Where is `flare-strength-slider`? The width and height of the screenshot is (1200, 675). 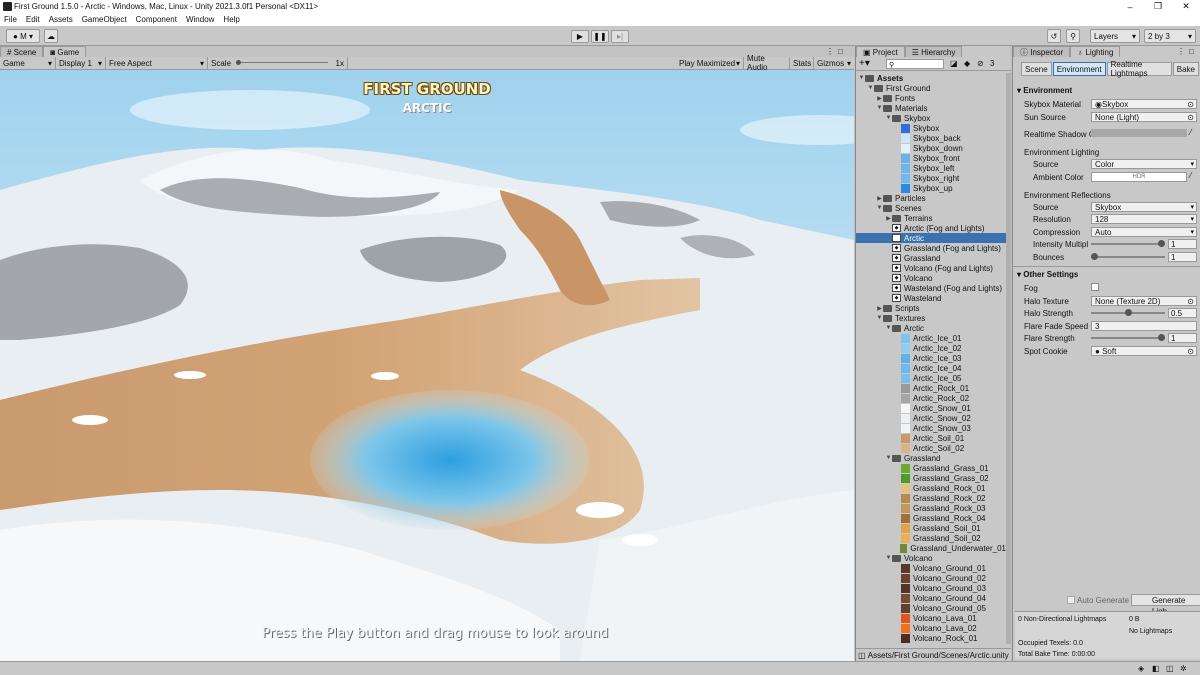
flare-strength-slider is located at coordinates (1128, 338).